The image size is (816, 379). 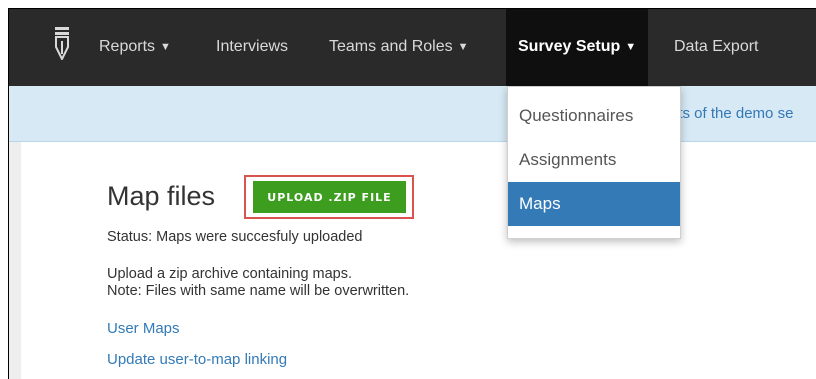 I want to click on survey-setup-dropdown: Questionnaires Assignments Maps, so click(x=594, y=162).